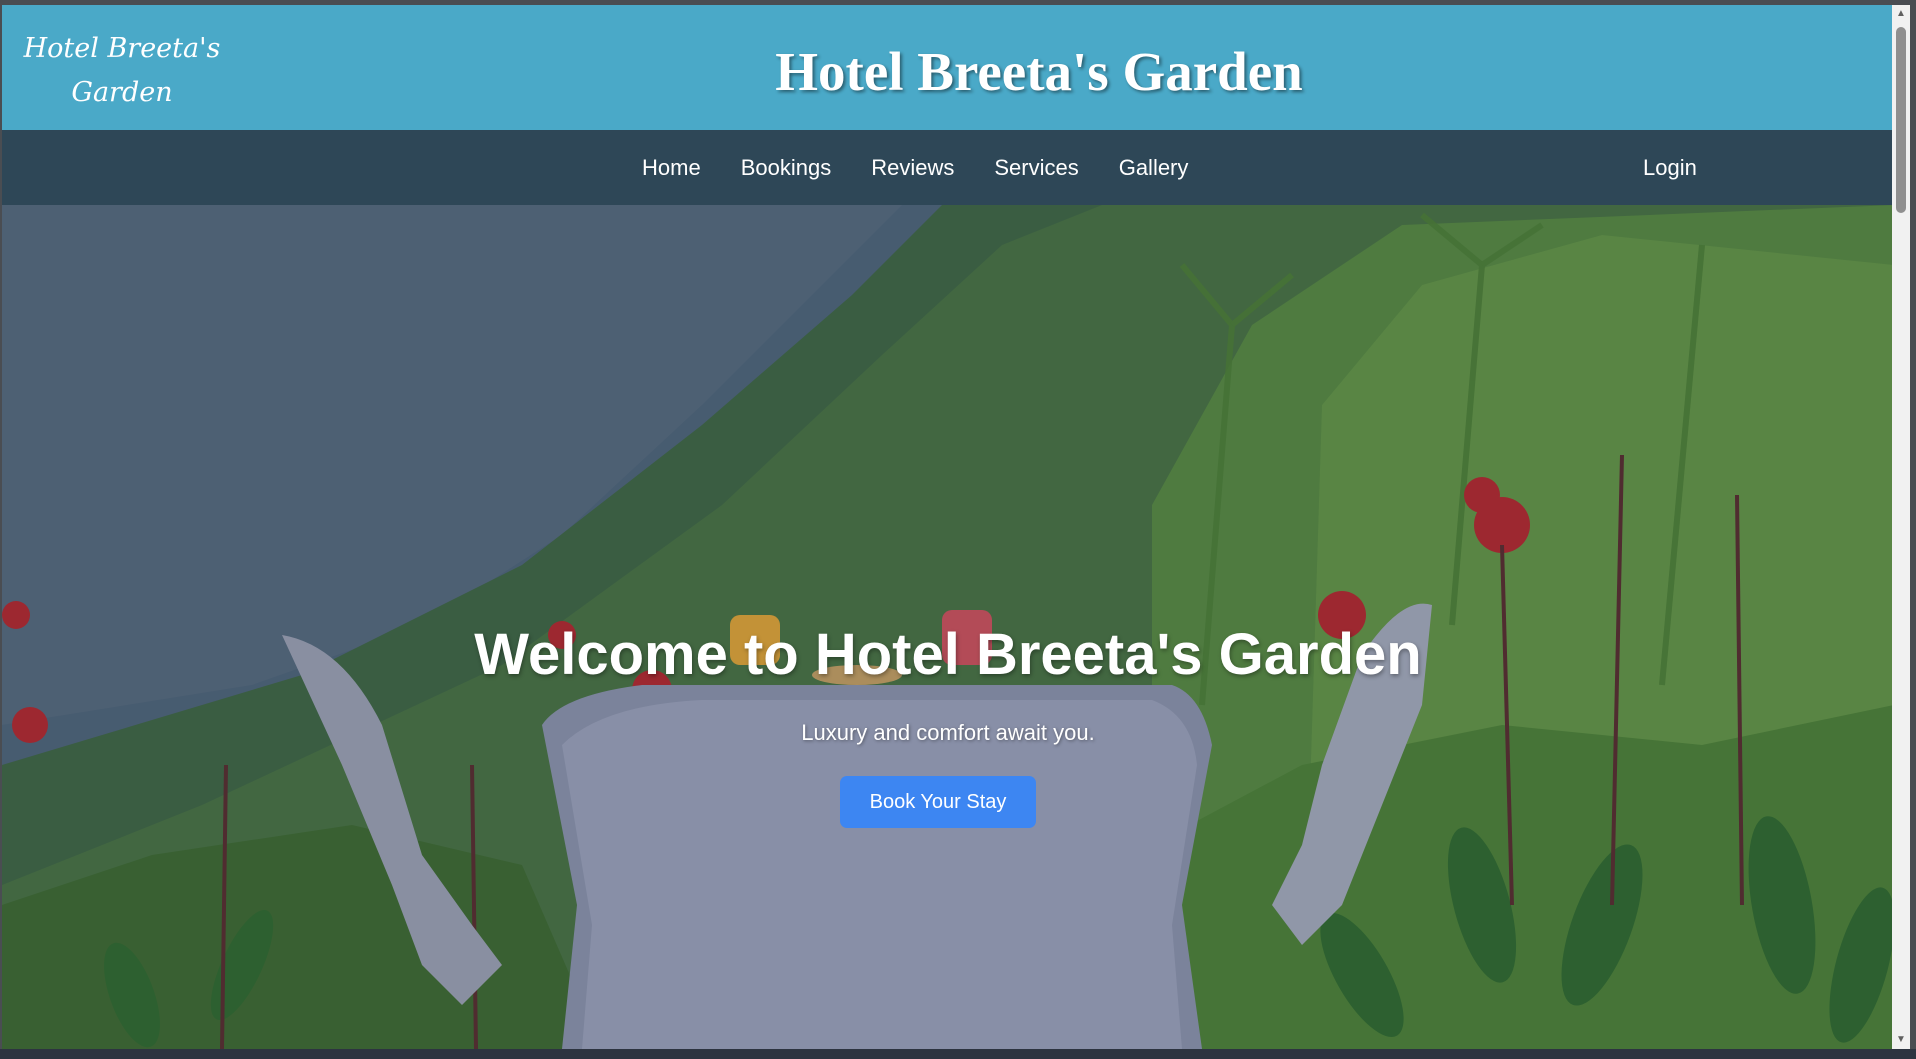 Image resolution: width=1916 pixels, height=1059 pixels. I want to click on window-bottom-edge, so click(958, 1054).